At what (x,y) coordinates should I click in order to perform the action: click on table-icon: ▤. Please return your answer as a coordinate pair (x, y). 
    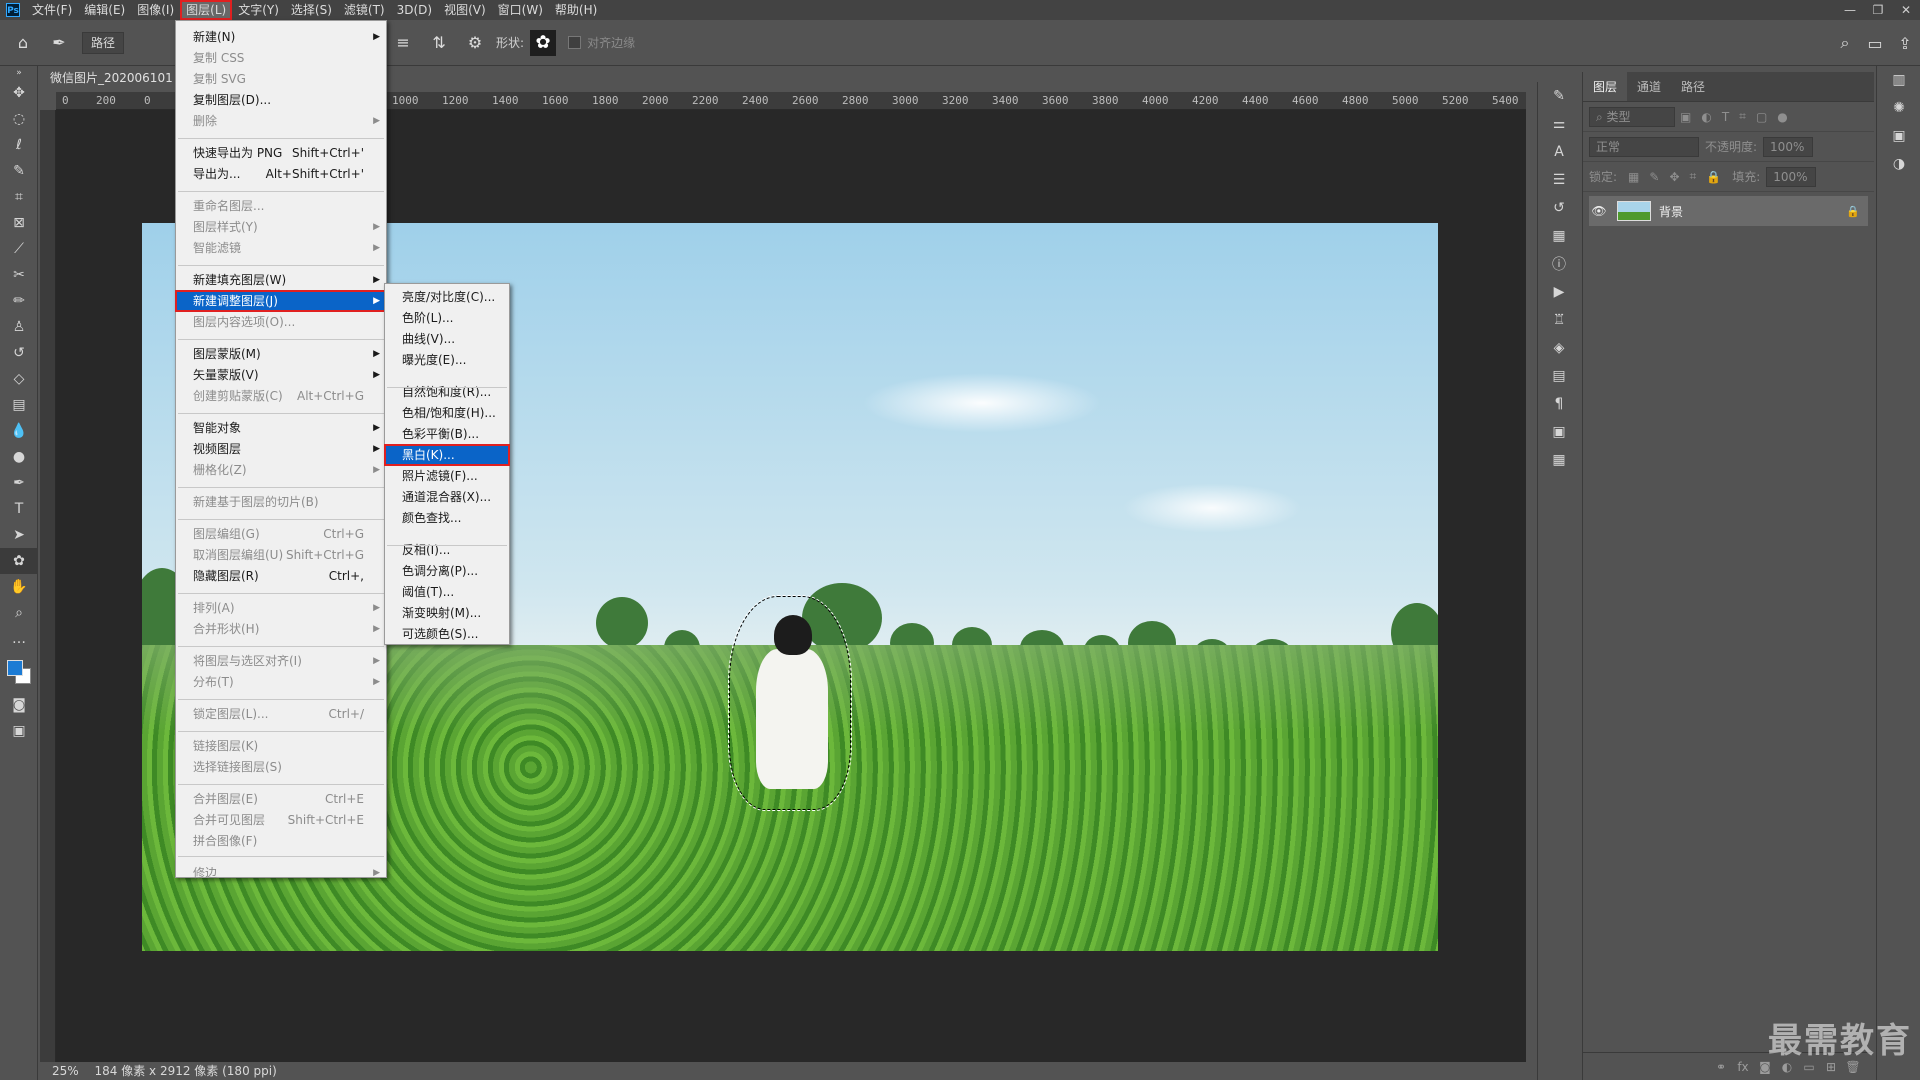
    Looking at the image, I should click on (1559, 376).